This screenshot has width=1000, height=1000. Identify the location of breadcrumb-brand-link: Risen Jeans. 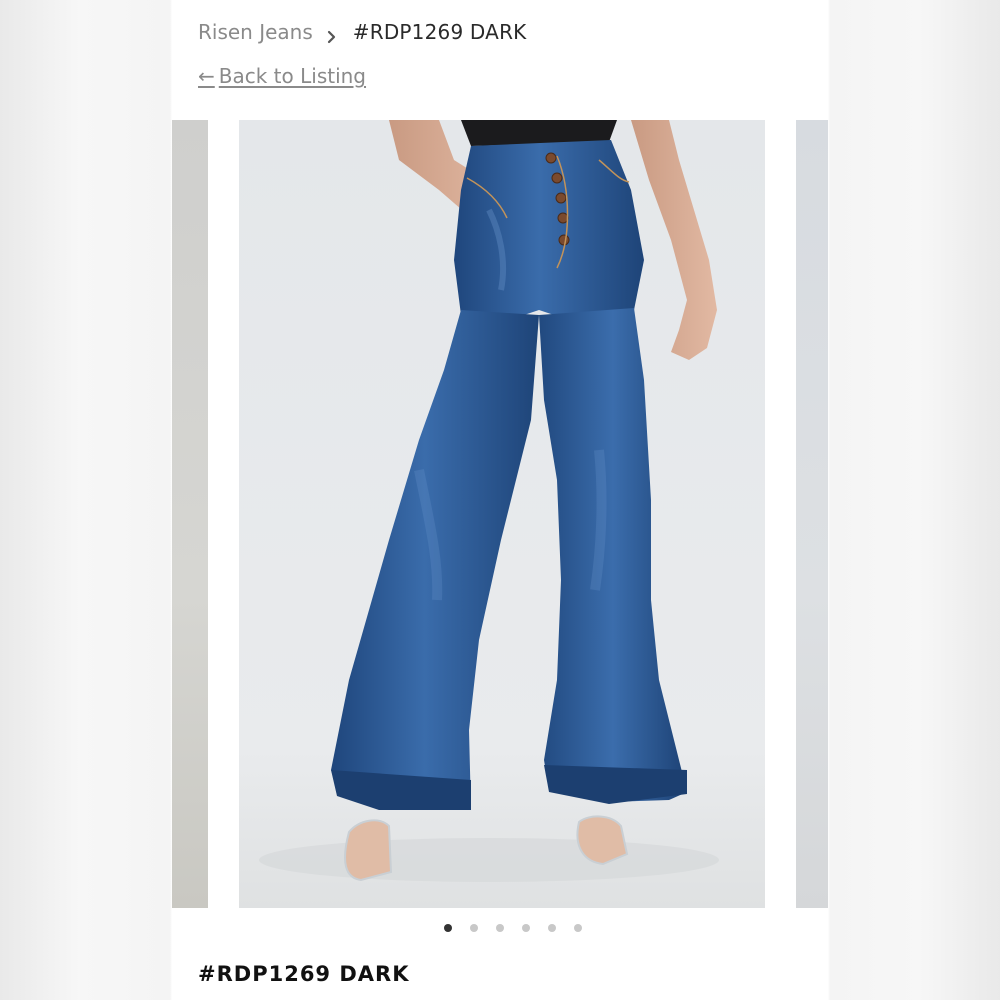
(255, 32).